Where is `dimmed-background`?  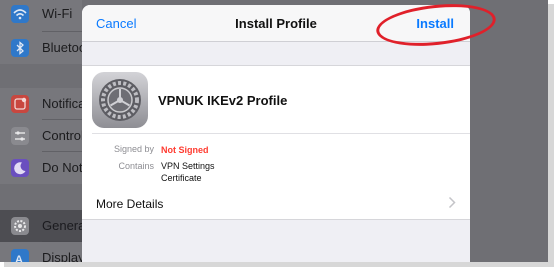
dimmed-background is located at coordinates (509, 131).